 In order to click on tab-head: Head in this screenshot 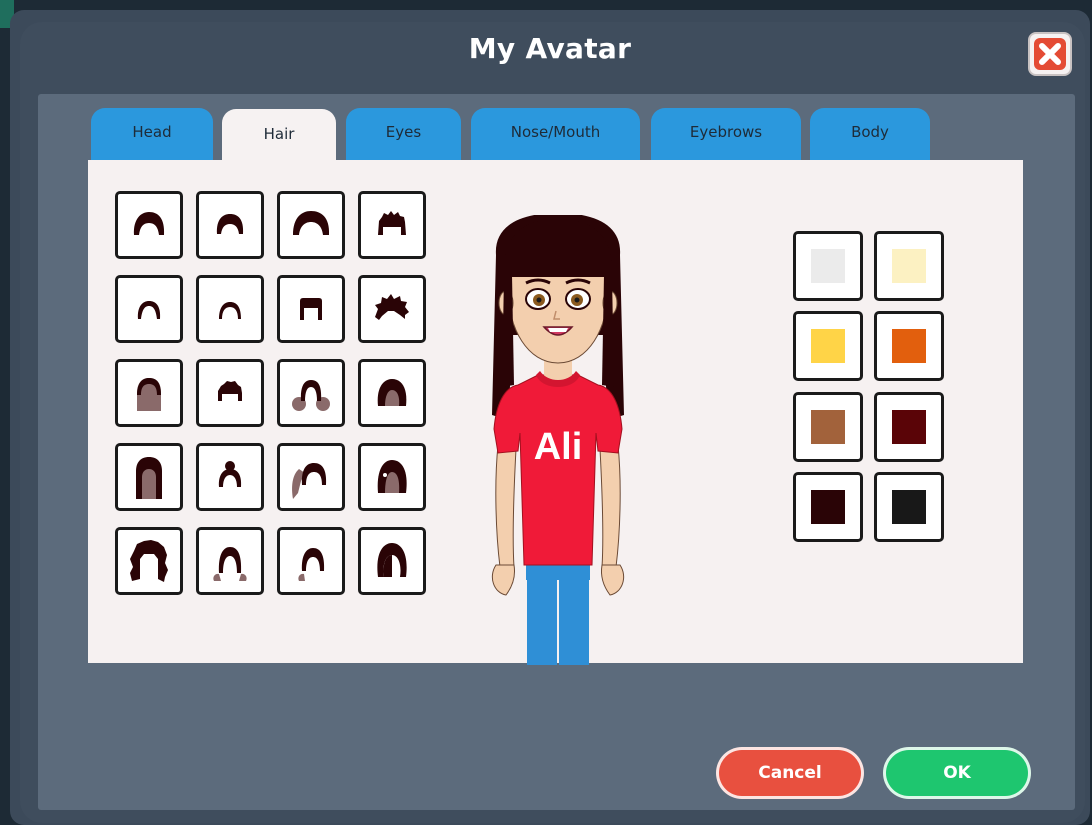, I will do `click(152, 134)`.